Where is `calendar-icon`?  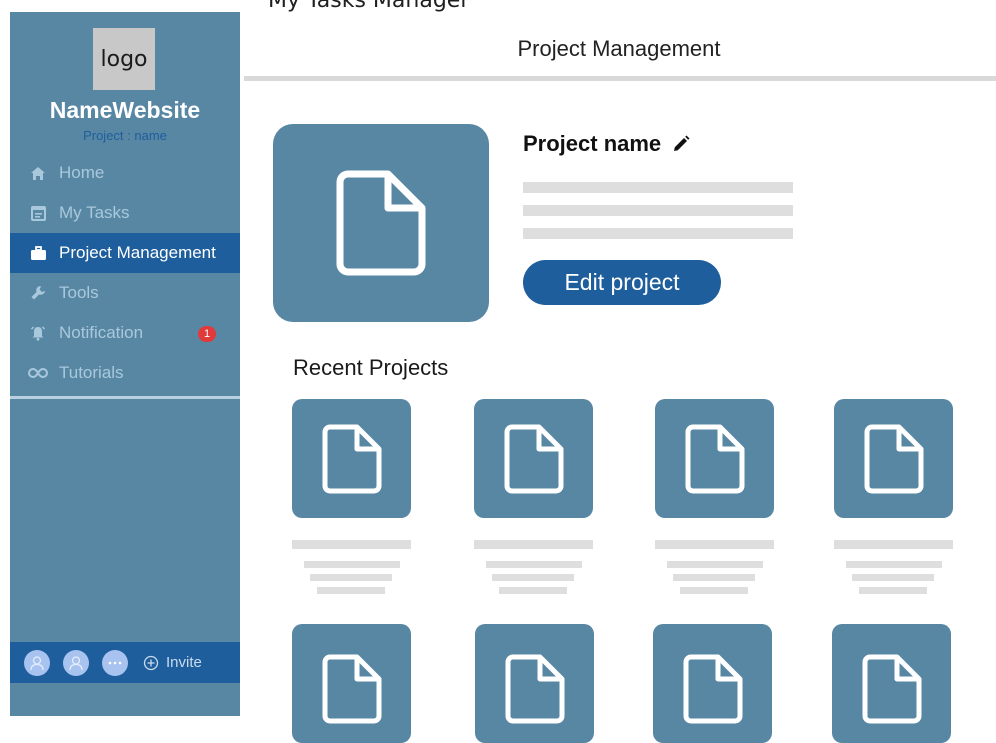
calendar-icon is located at coordinates (38, 213).